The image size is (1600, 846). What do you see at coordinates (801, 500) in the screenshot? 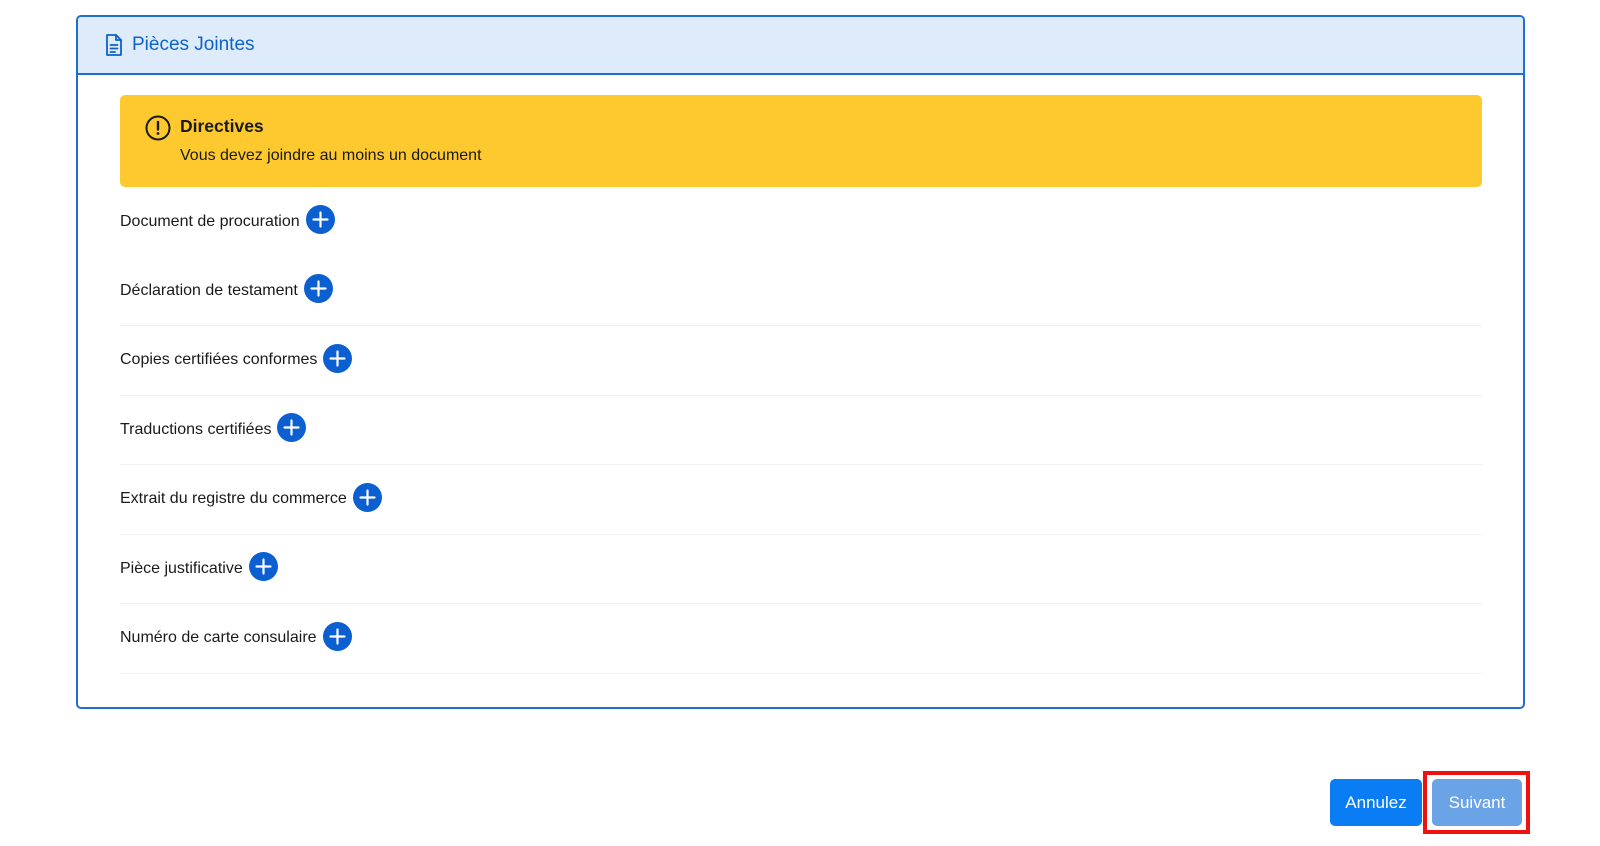
I see `attachment-row: Extrait du registre du commerce` at bounding box center [801, 500].